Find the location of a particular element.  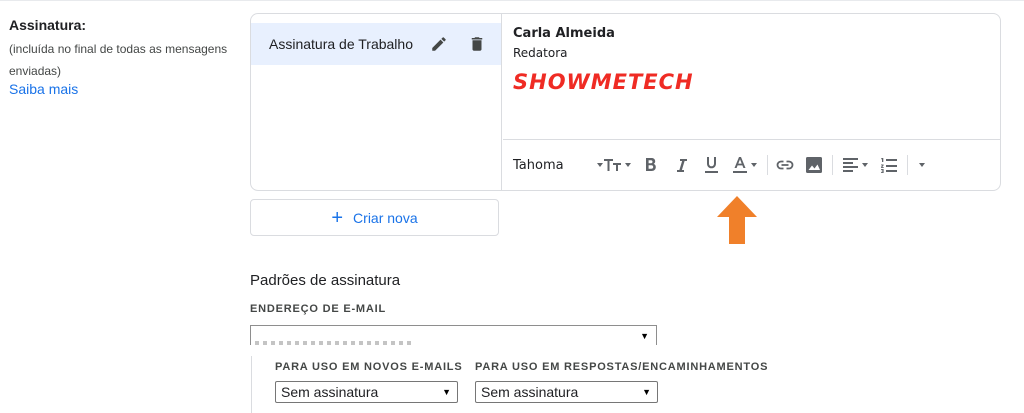

orange-arrow-annotation is located at coordinates (737, 220).